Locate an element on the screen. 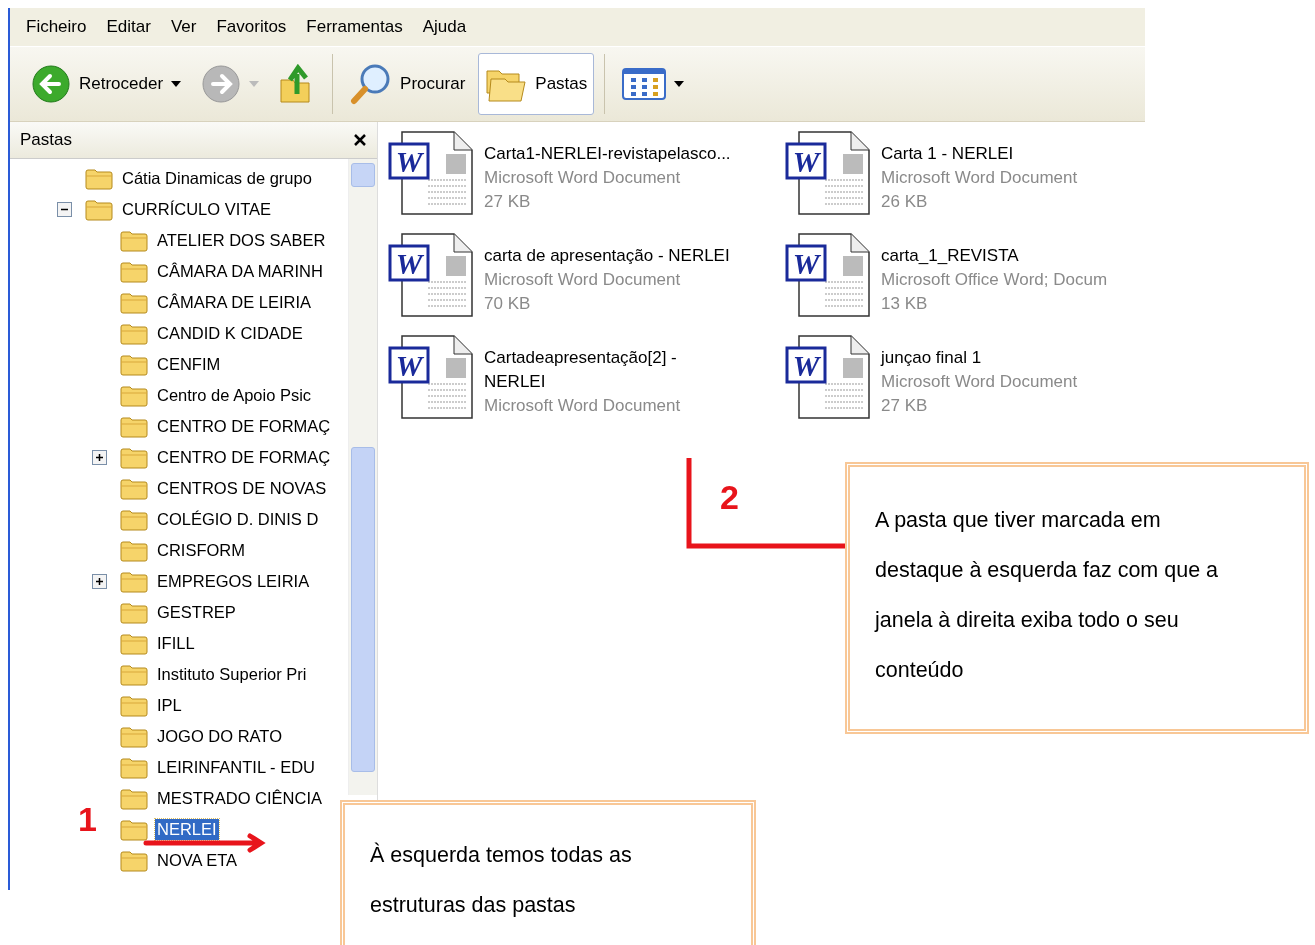 This screenshot has height=945, width=1315. close-icon is located at coordinates (360, 140).